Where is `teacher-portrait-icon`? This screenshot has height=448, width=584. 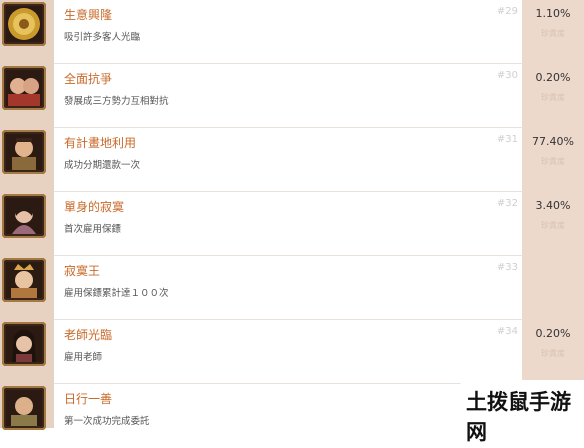 teacher-portrait-icon is located at coordinates (24, 344).